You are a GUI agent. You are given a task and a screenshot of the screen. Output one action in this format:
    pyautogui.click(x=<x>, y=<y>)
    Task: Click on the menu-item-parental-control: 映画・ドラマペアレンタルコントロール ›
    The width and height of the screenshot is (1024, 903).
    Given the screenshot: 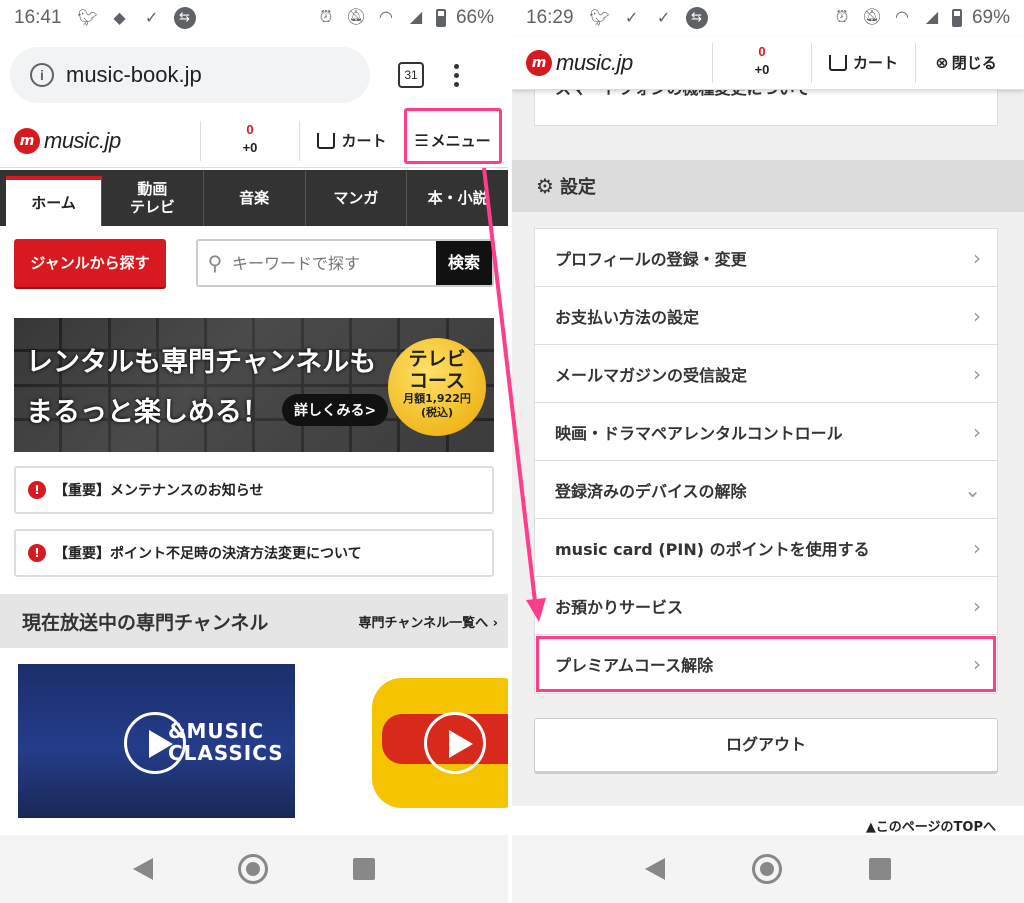 What is the action you would take?
    pyautogui.click(x=766, y=432)
    